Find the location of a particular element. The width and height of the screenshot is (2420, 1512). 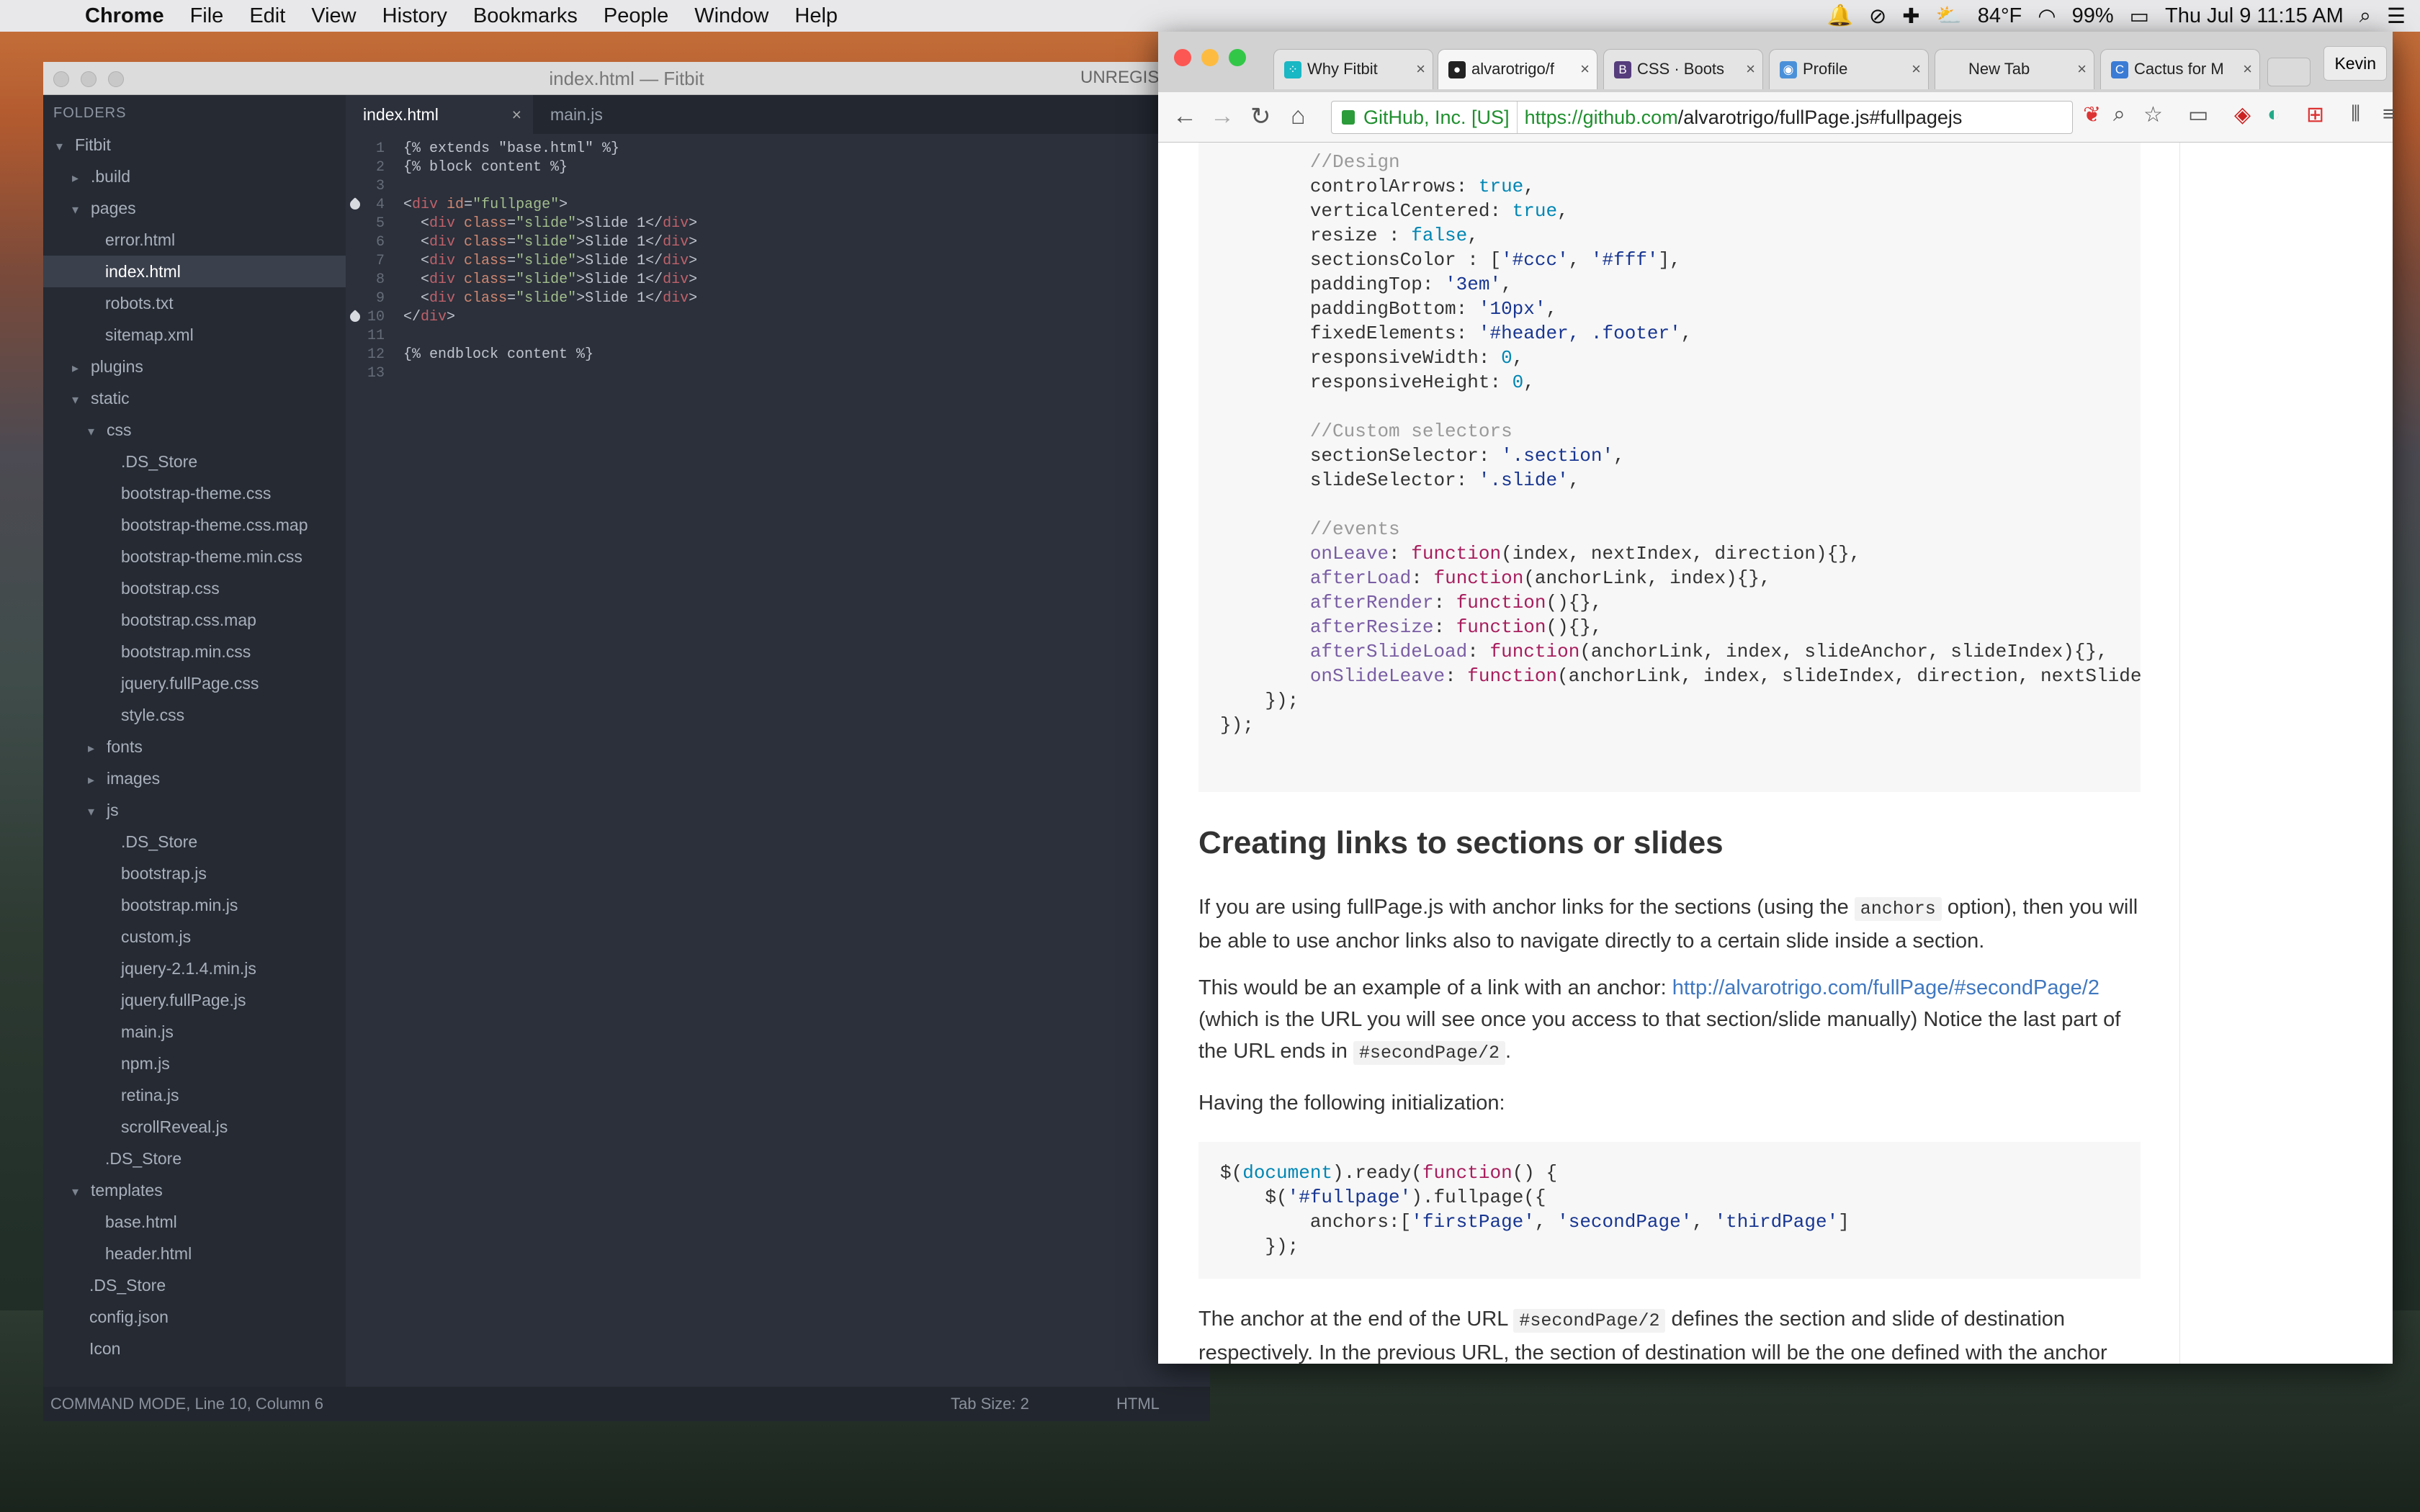

folder-item: ▸ images is located at coordinates (194, 778).